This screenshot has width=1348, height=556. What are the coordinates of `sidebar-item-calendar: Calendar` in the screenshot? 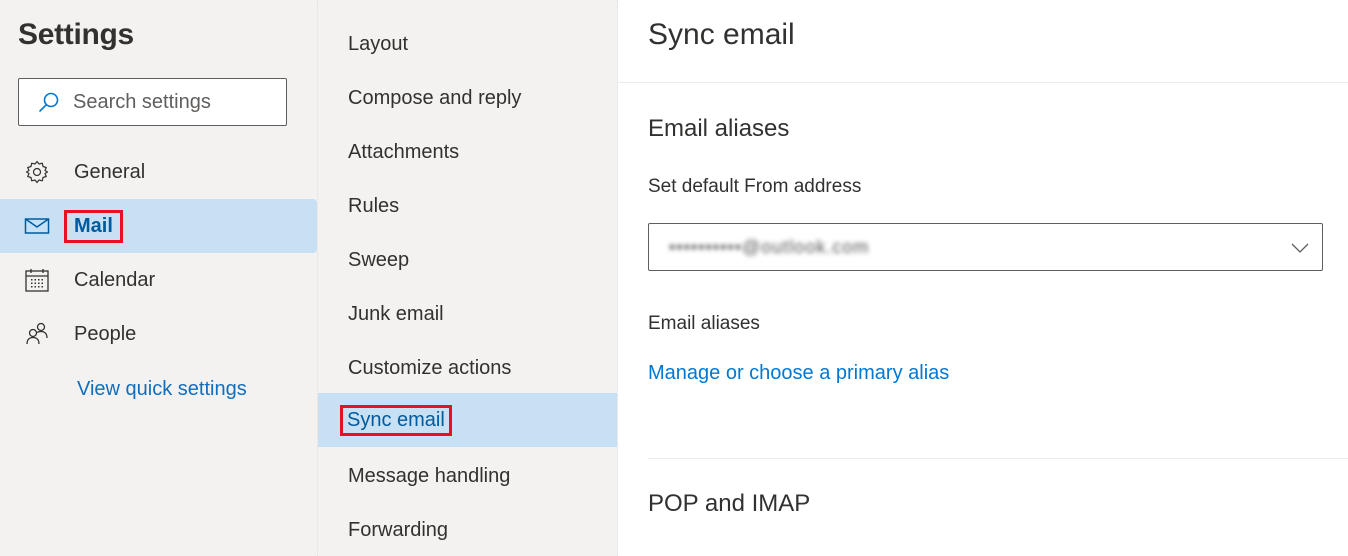 It's located at (158, 280).